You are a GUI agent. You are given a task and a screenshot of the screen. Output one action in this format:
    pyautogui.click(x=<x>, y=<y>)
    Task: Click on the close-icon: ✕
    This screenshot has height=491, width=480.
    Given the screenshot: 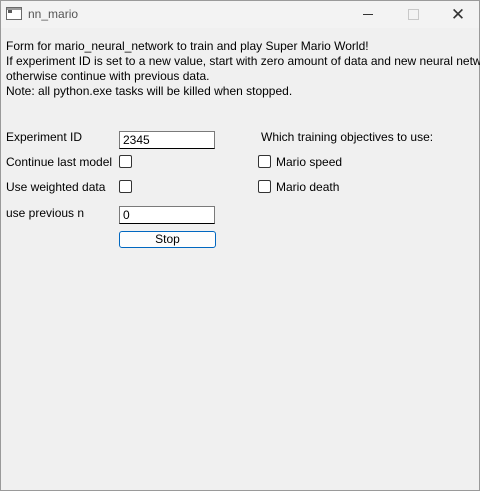 What is the action you would take?
    pyautogui.click(x=458, y=14)
    